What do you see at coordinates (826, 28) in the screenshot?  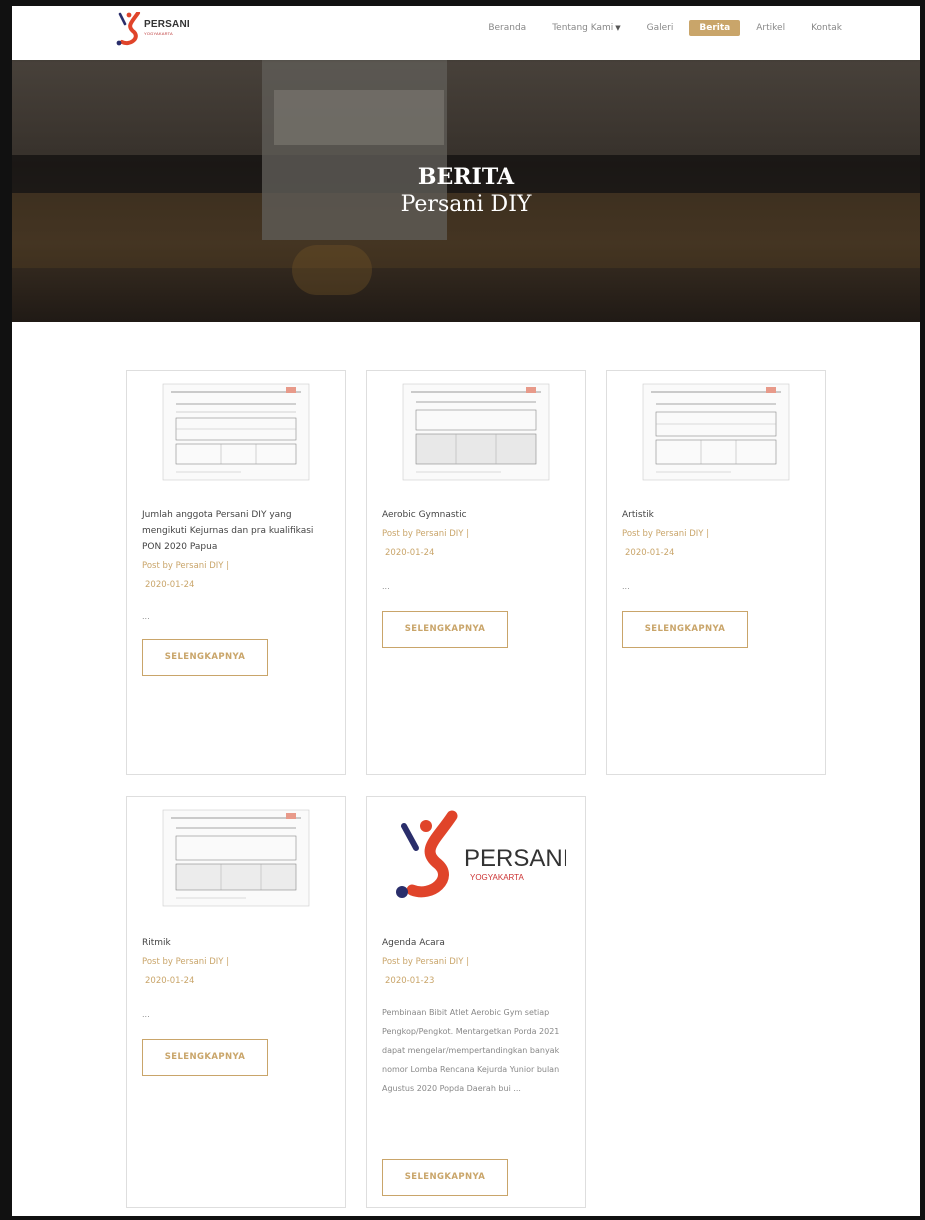 I see `nav-item-kontak: Kontak` at bounding box center [826, 28].